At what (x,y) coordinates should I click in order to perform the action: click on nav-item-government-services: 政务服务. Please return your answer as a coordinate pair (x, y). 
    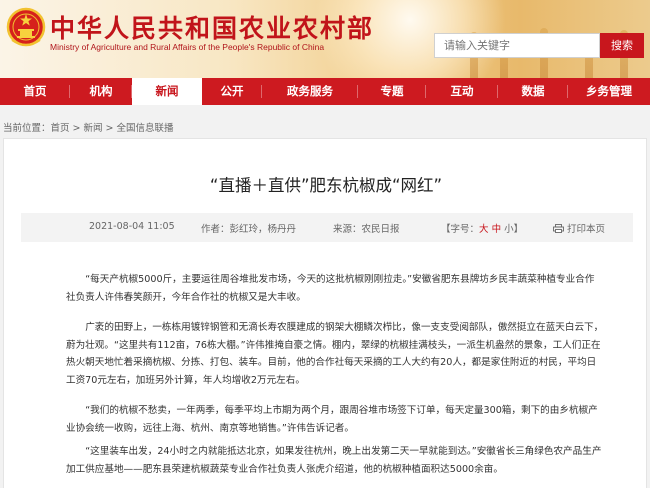
    Looking at the image, I should click on (310, 91).